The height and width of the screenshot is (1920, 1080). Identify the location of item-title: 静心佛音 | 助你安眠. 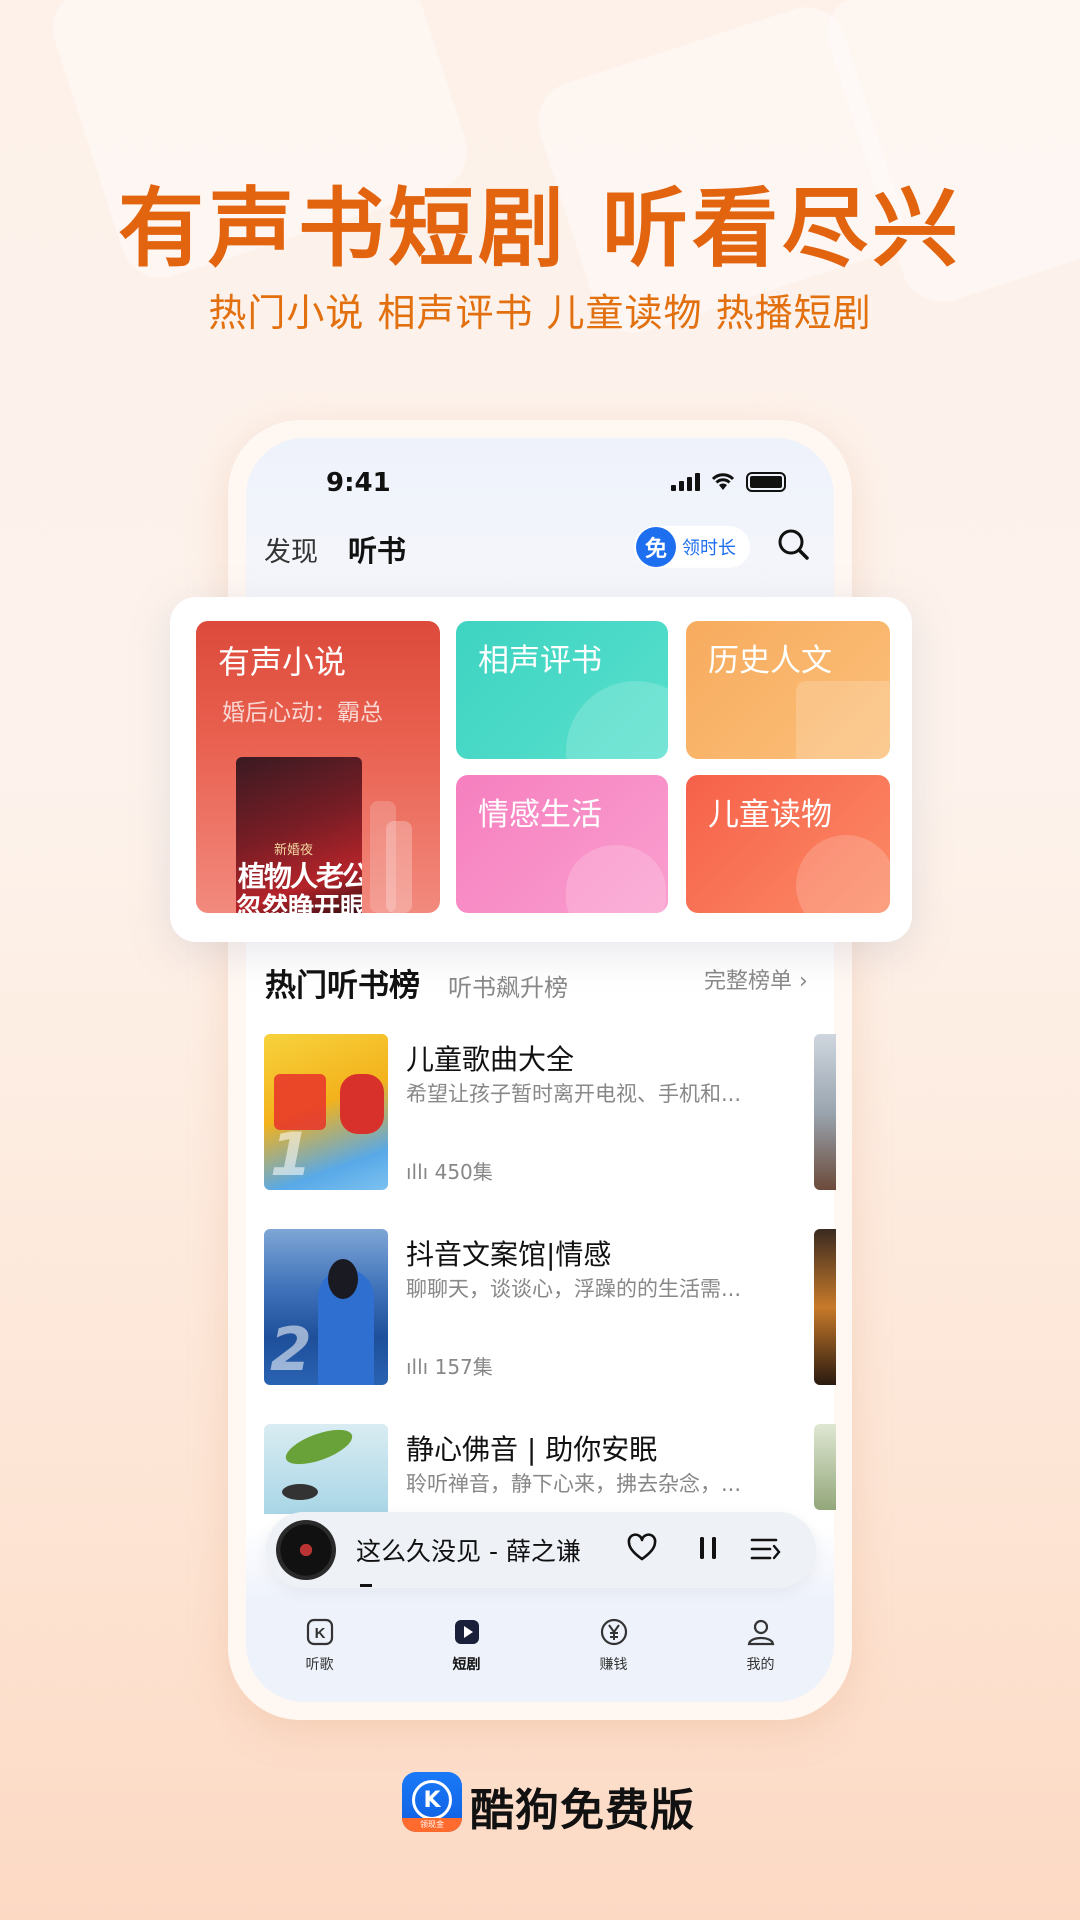
(532, 1449).